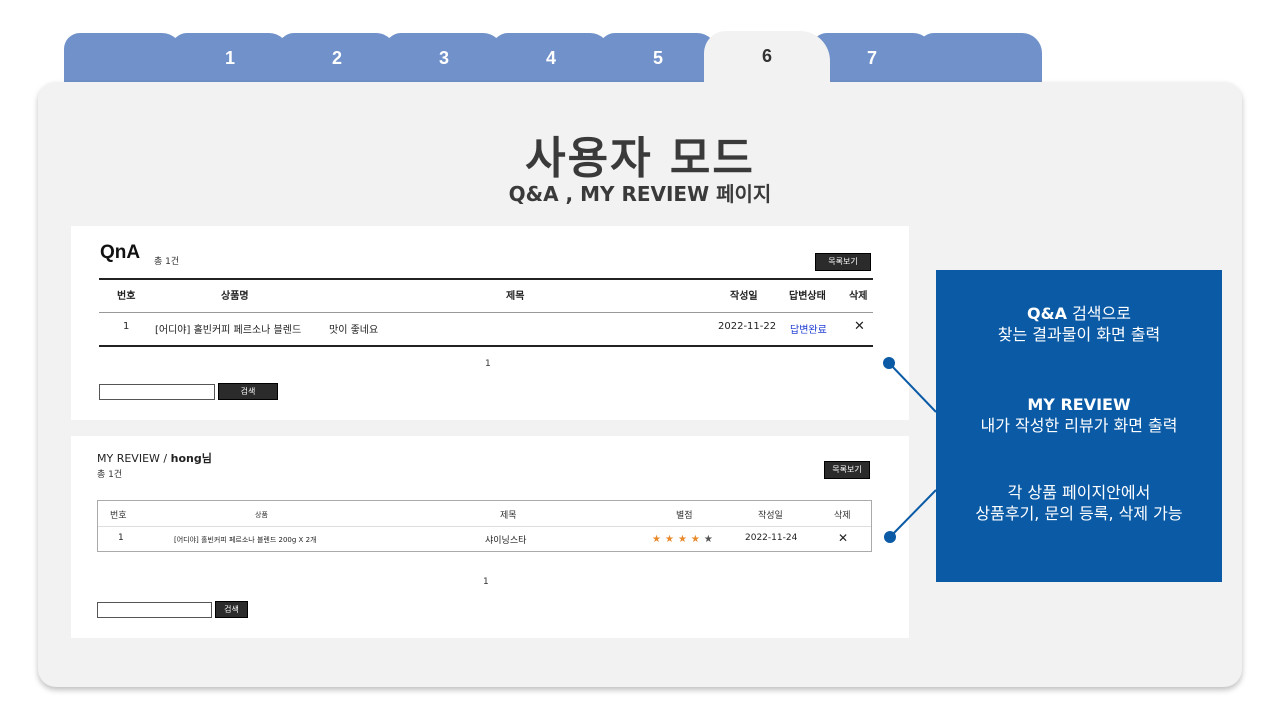 Image resolution: width=1280 pixels, height=720 pixels. I want to click on qna-pagination: 1, so click(488, 364).